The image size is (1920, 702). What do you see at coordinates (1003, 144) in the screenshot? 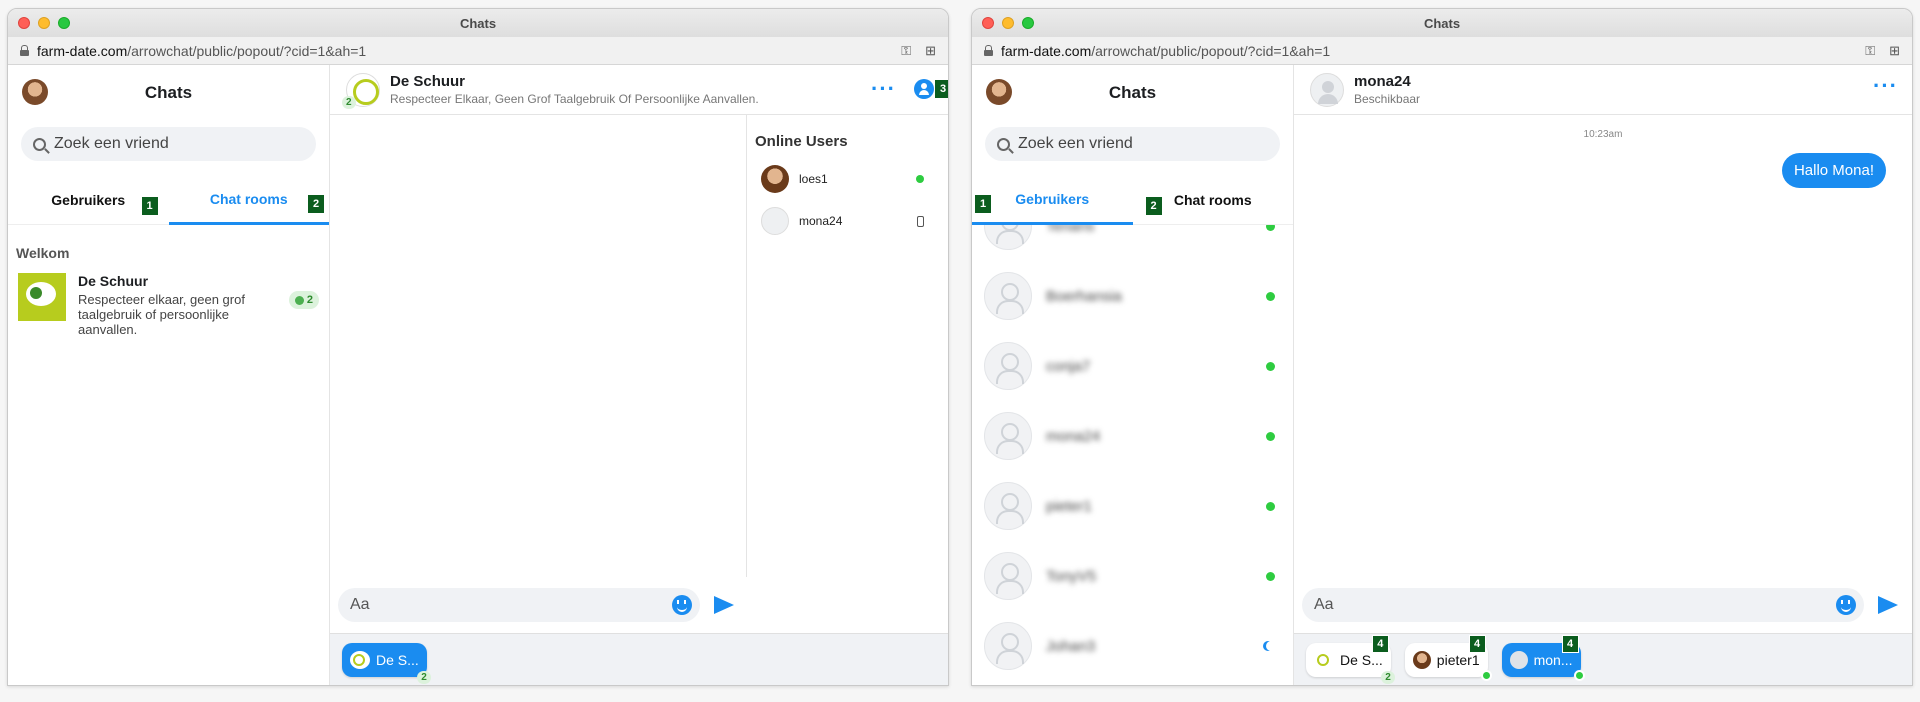
I see `search-icon` at bounding box center [1003, 144].